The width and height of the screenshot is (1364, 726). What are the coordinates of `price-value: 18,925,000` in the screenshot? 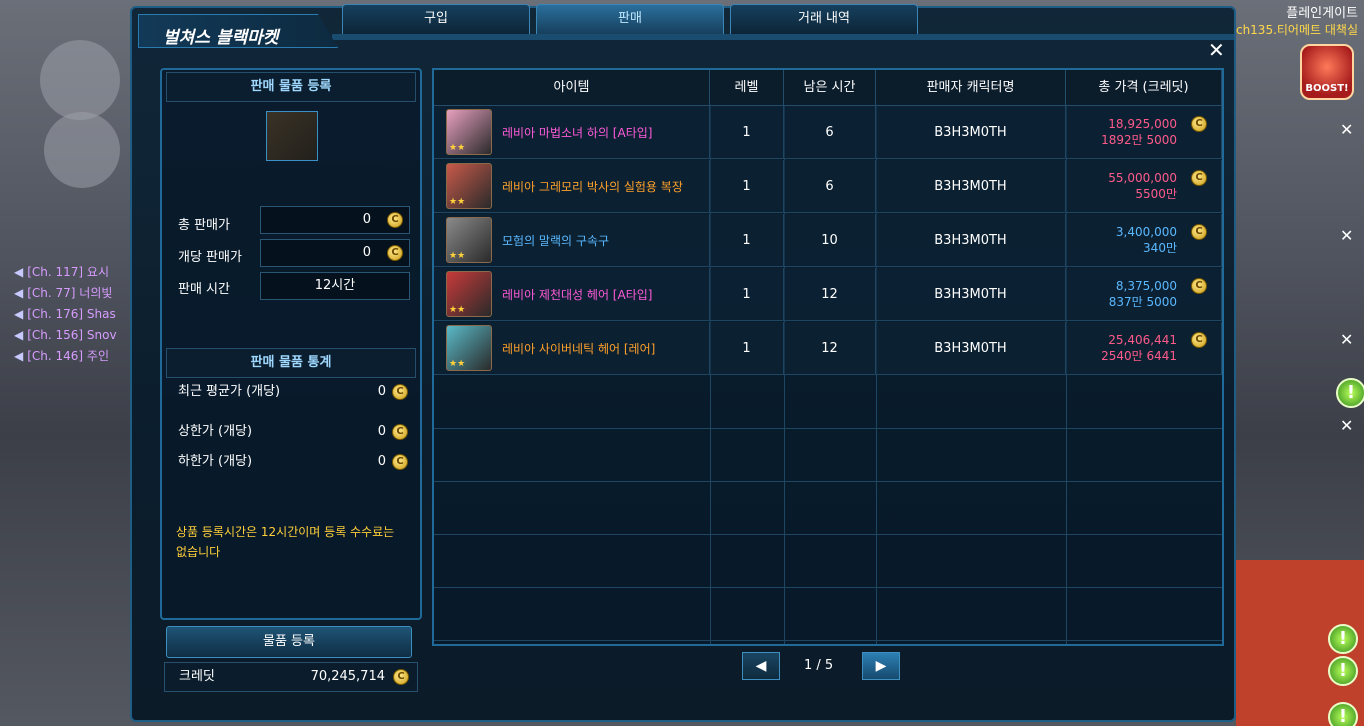 It's located at (1142, 124).